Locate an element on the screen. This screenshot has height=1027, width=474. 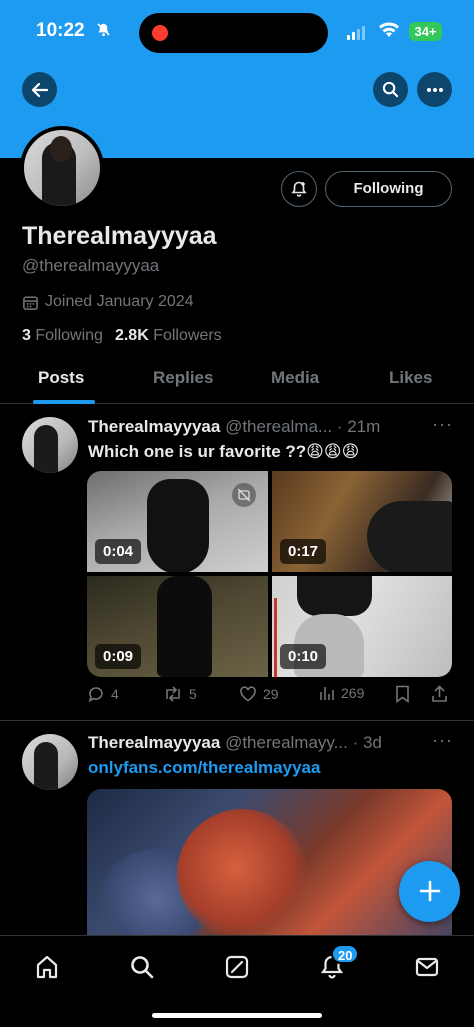
back-button is located at coordinates (39, 89).